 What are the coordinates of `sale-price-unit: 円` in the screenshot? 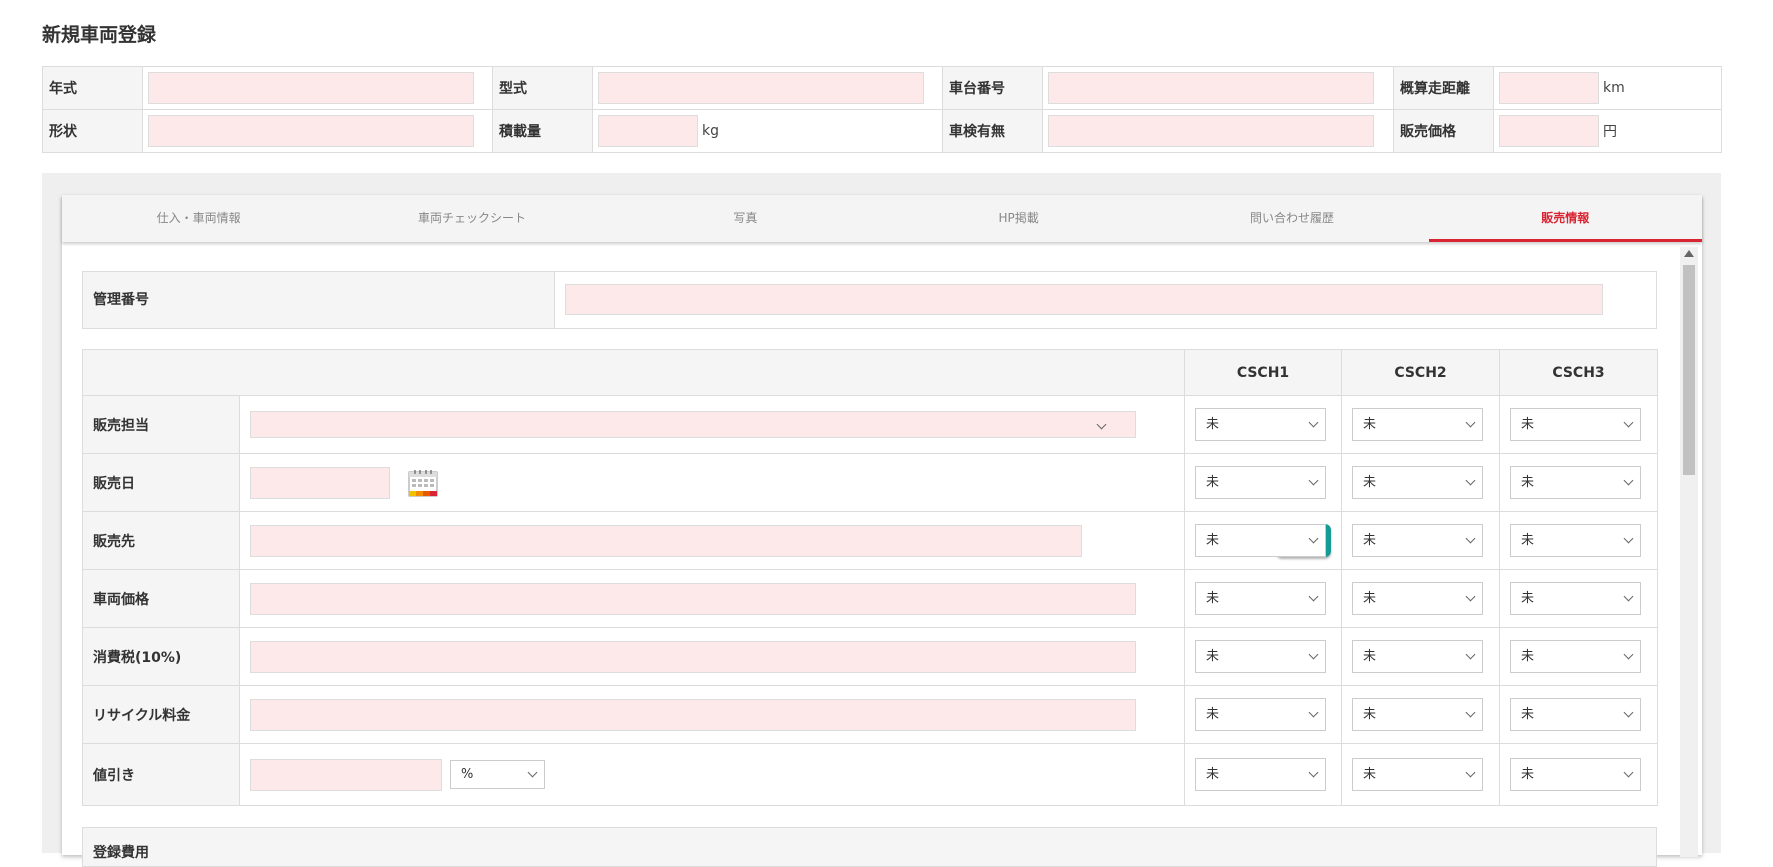 It's located at (1610, 132).